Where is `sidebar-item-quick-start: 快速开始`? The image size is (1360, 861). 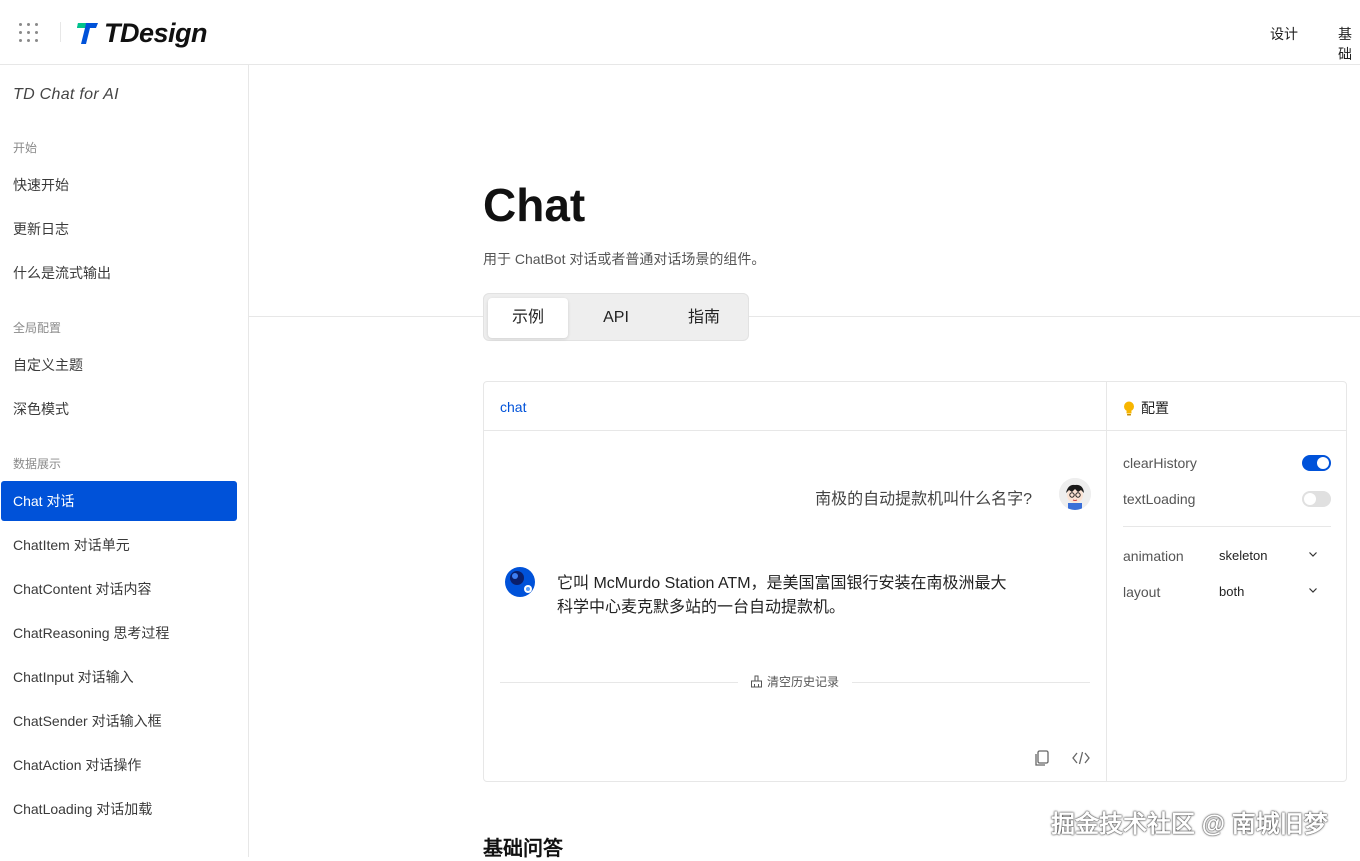 sidebar-item-quick-start: 快速开始 is located at coordinates (119, 185).